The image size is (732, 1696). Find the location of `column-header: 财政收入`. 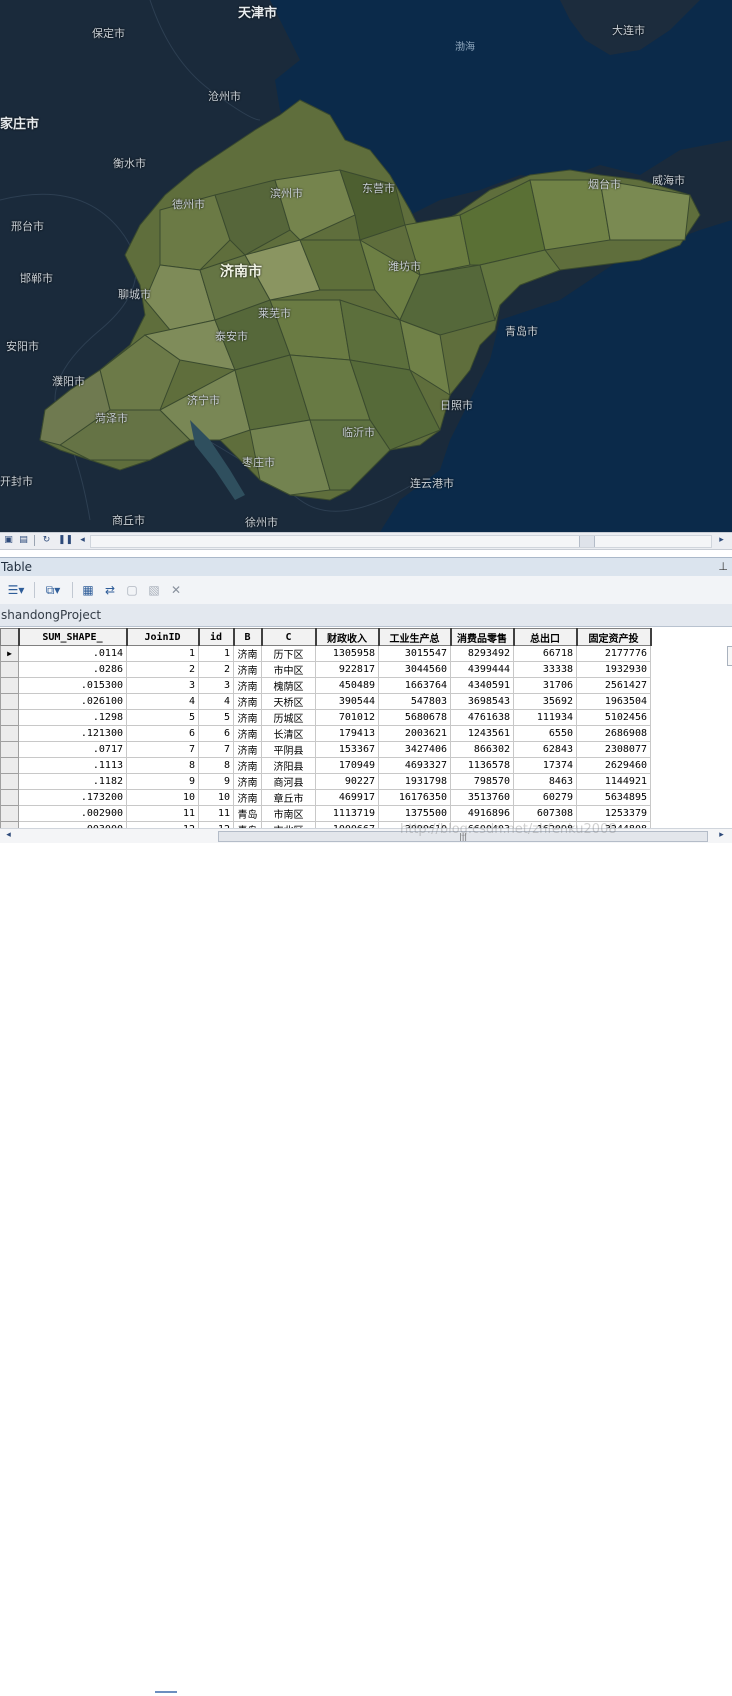

column-header: 财政收入 is located at coordinates (347, 637).